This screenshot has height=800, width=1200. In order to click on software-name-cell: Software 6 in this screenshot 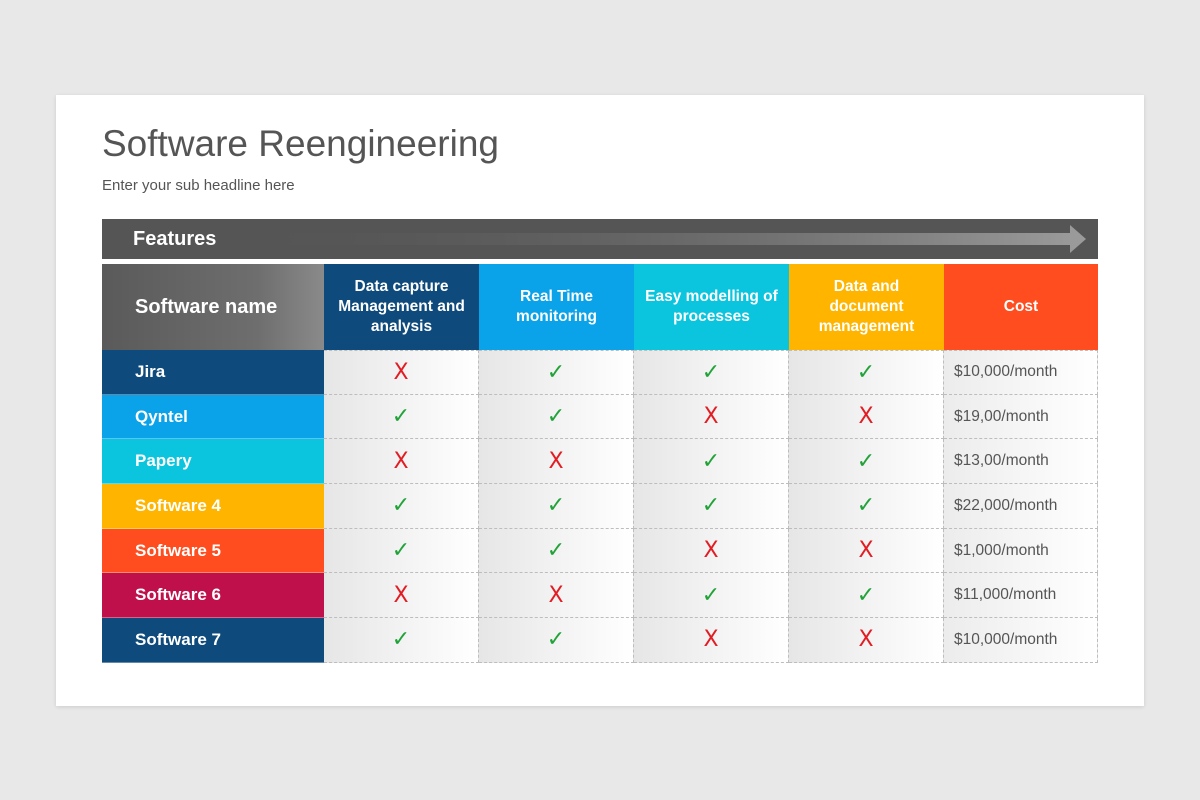, I will do `click(213, 596)`.